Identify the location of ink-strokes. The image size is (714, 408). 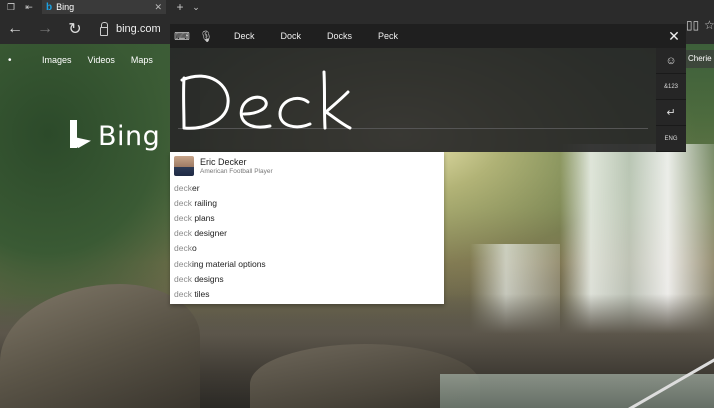
(266, 100).